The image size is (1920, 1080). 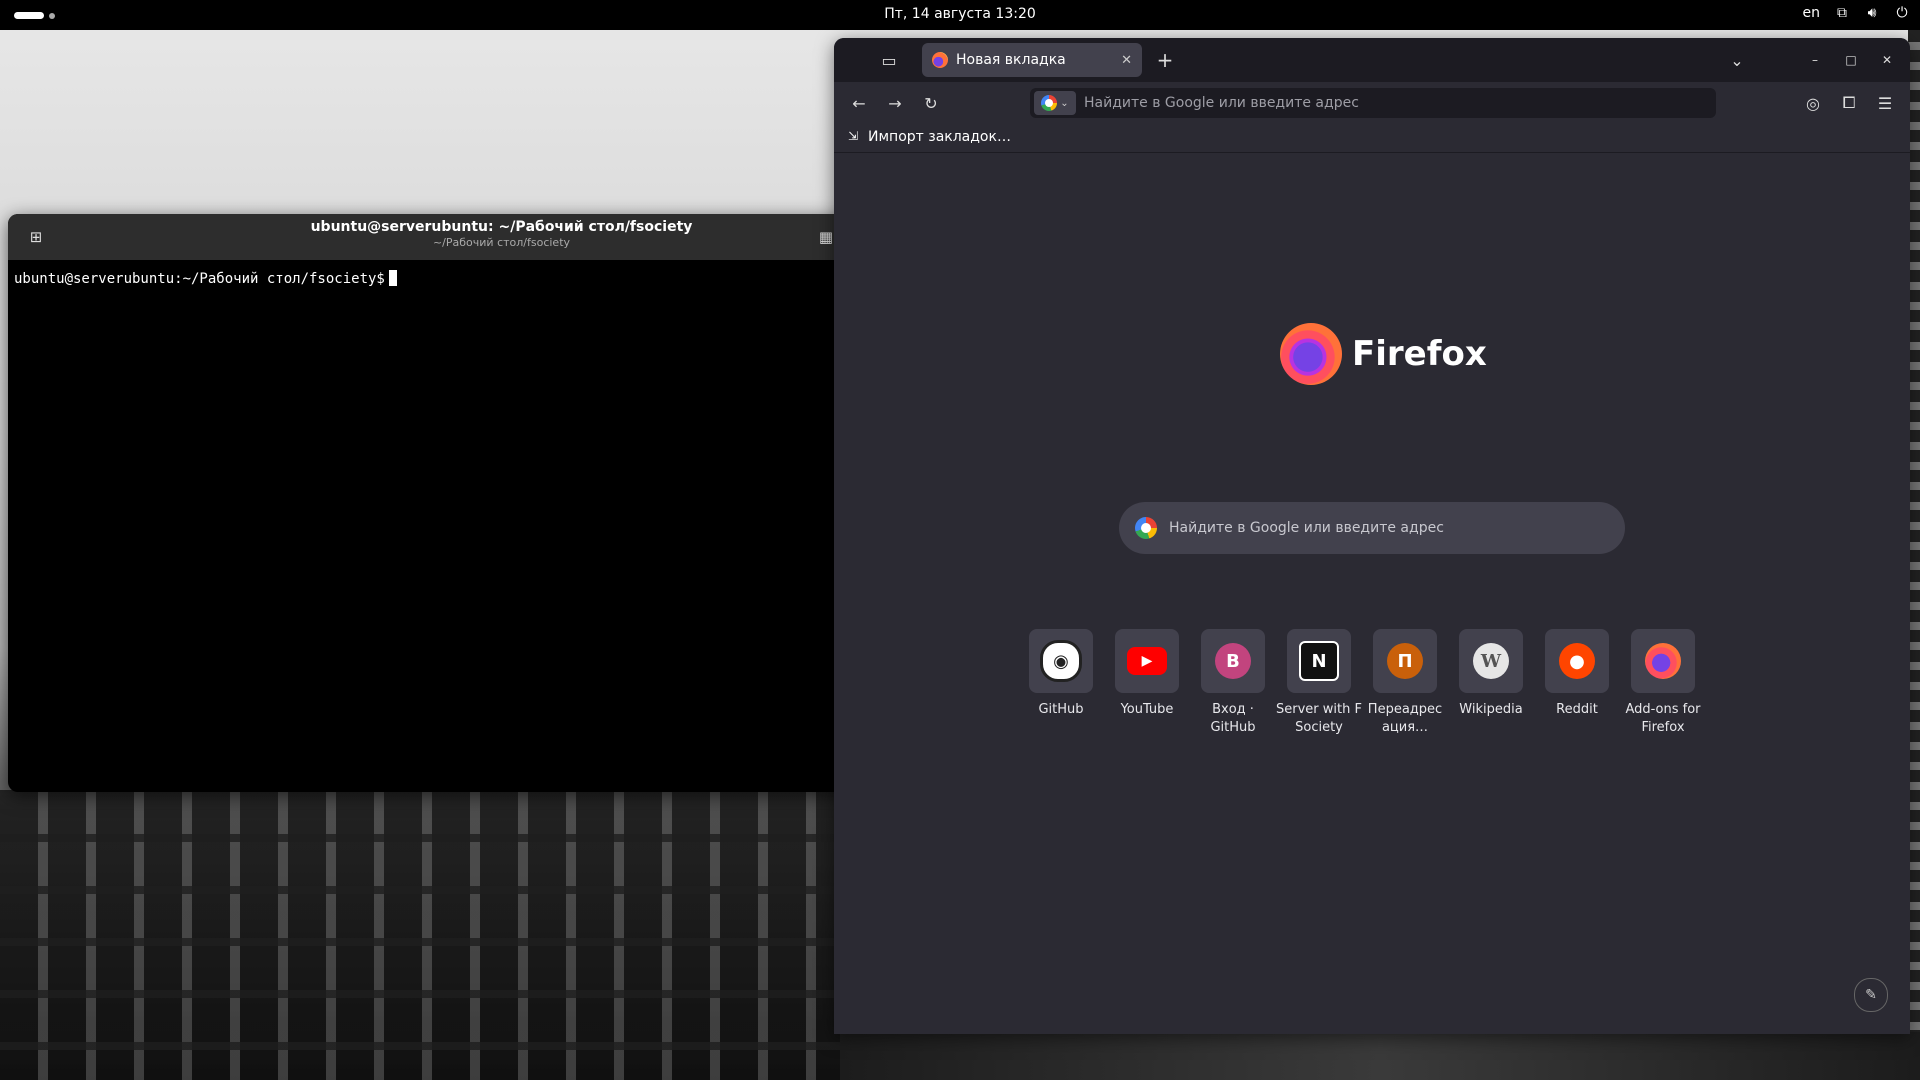 I want to click on new-tab-icon: +, so click(x=1165, y=60).